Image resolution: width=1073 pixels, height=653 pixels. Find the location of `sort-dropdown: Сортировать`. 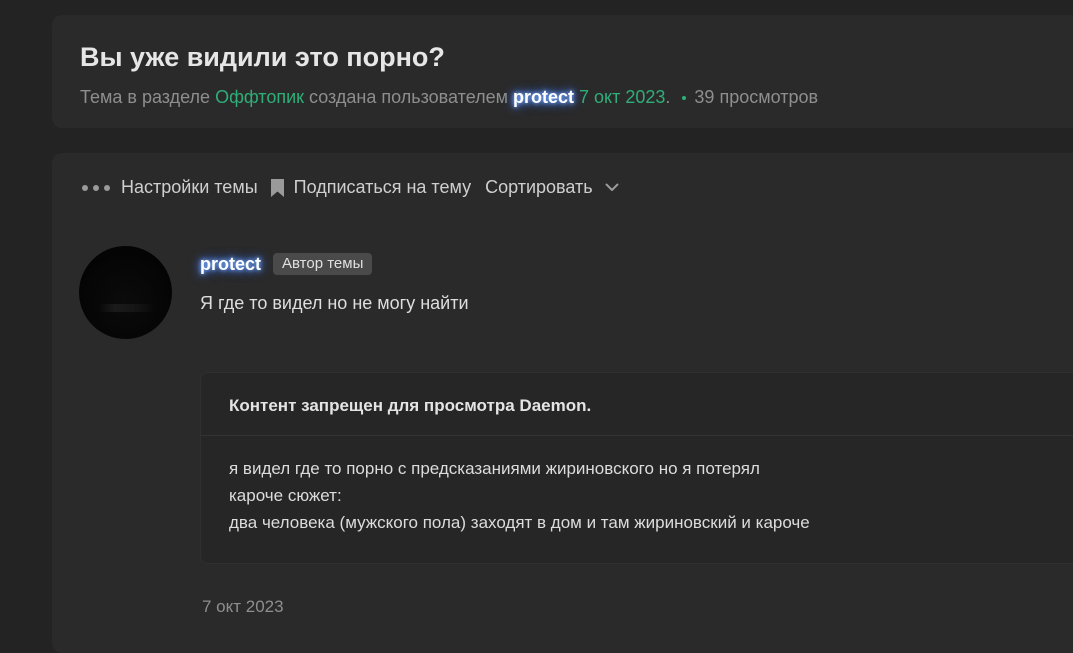

sort-dropdown: Сортировать is located at coordinates (552, 187).